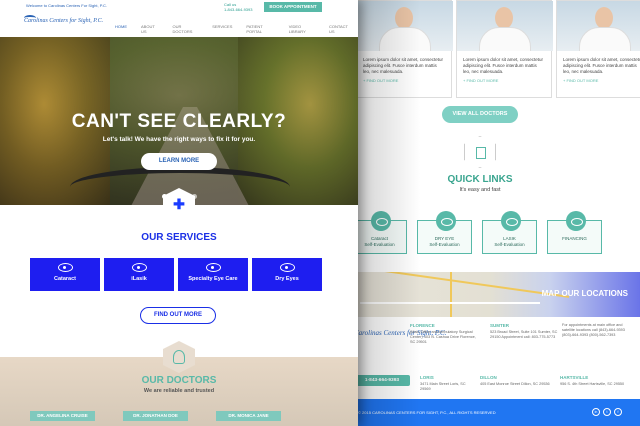 This screenshot has height=426, width=640. Describe the element at coordinates (422, 325) in the screenshot. I see `location-name: FLORENCE` at that location.